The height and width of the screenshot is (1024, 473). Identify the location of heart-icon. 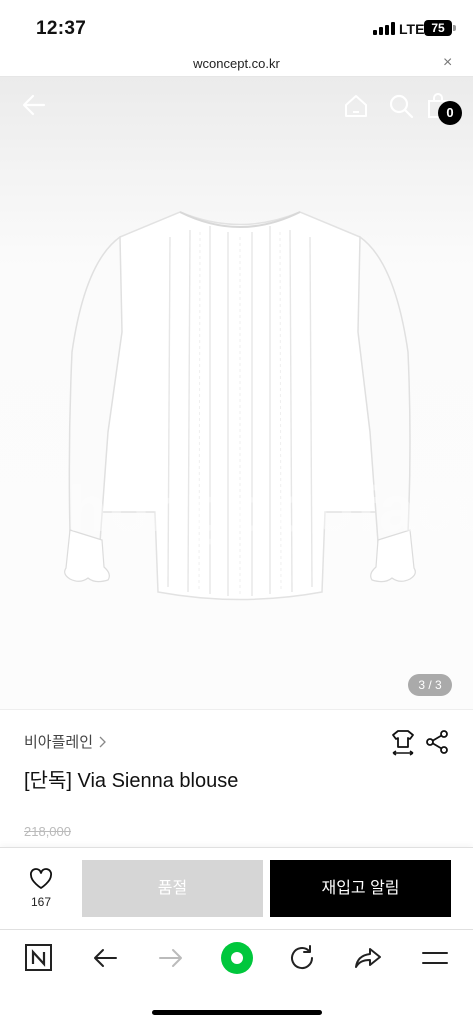
(41, 879).